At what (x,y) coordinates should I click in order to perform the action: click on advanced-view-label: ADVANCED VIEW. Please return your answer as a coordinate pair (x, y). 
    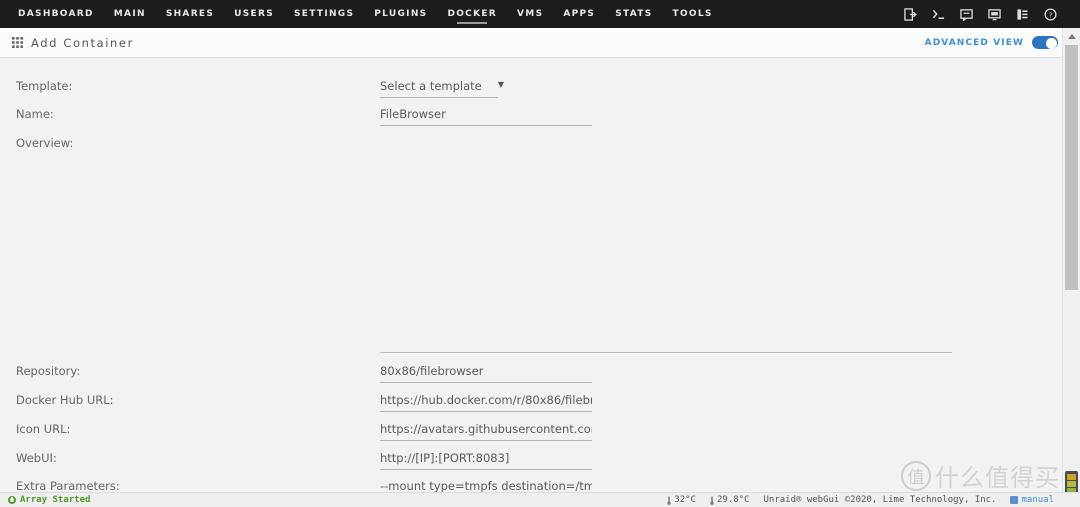
    Looking at the image, I should click on (974, 43).